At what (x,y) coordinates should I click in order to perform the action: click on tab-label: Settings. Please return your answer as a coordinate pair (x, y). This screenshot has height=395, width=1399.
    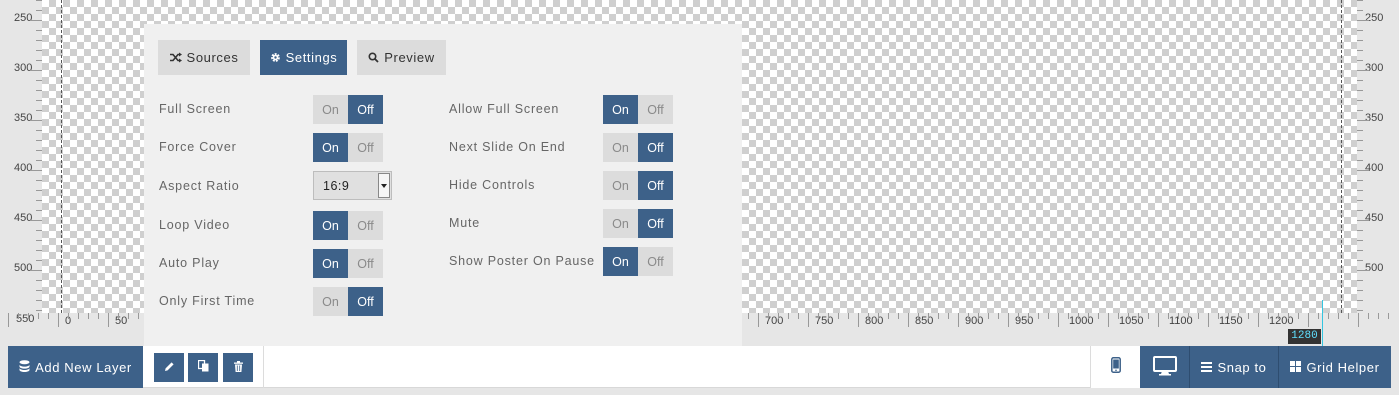
    Looking at the image, I should click on (311, 57).